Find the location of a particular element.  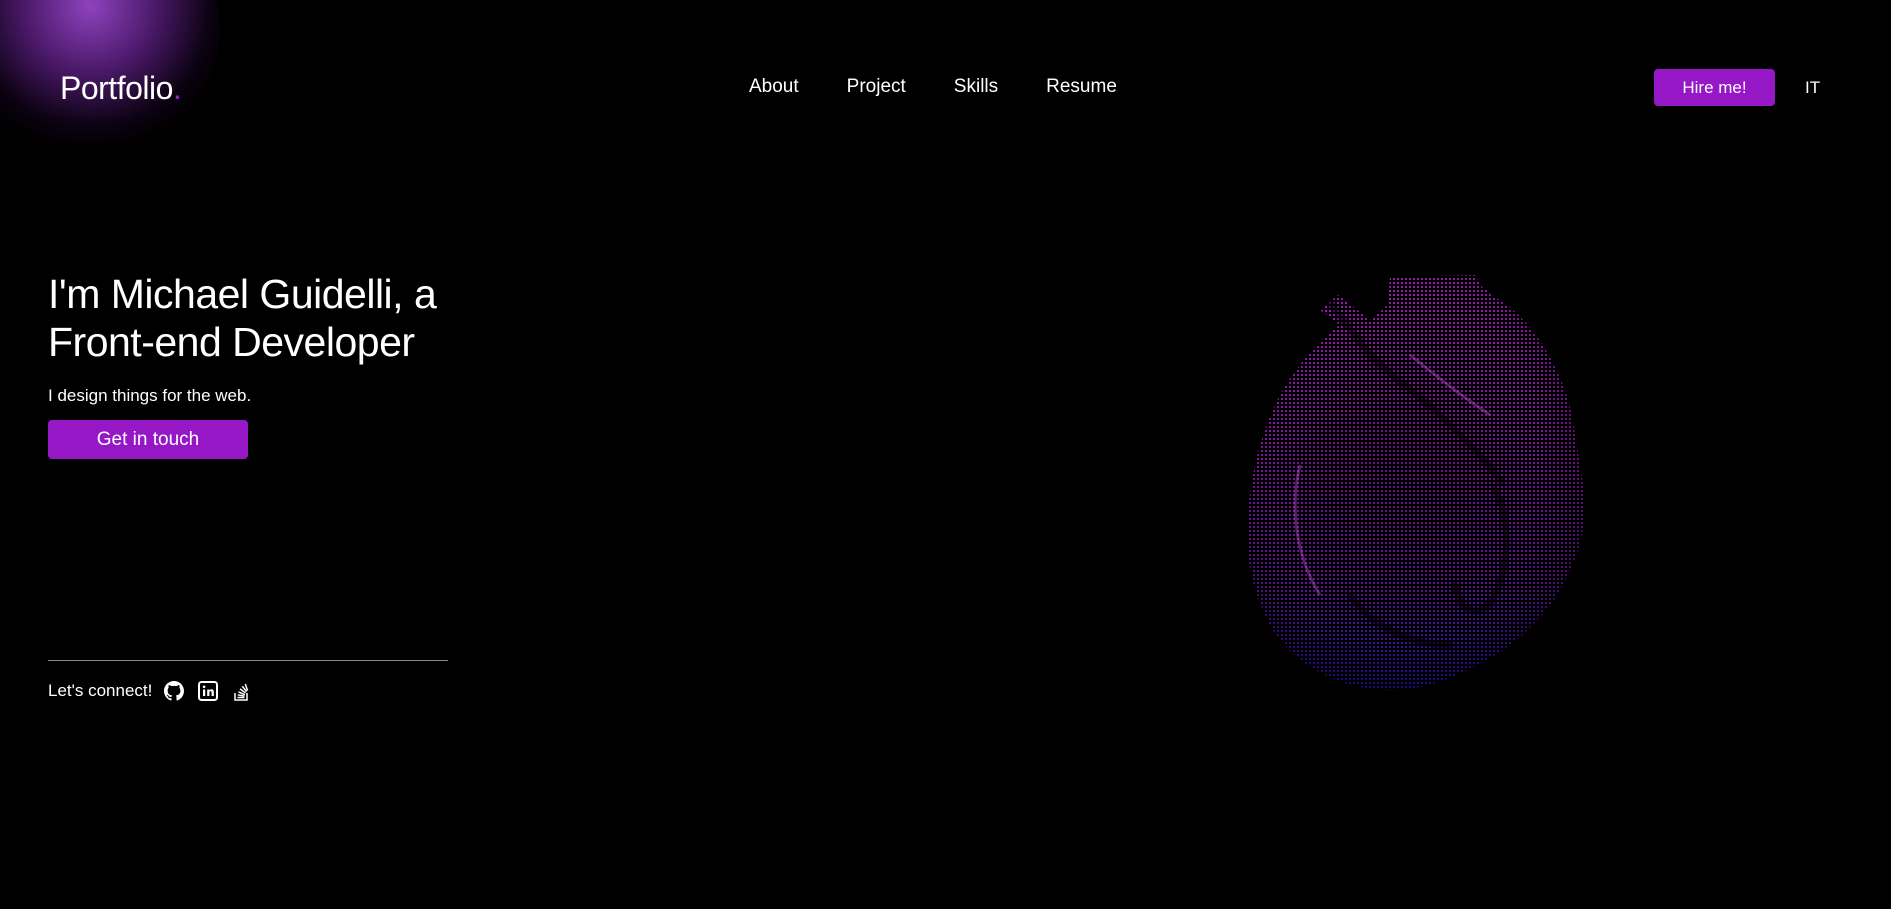

hero-title-line1: I'm Michael Guidelli, a is located at coordinates (242, 294).